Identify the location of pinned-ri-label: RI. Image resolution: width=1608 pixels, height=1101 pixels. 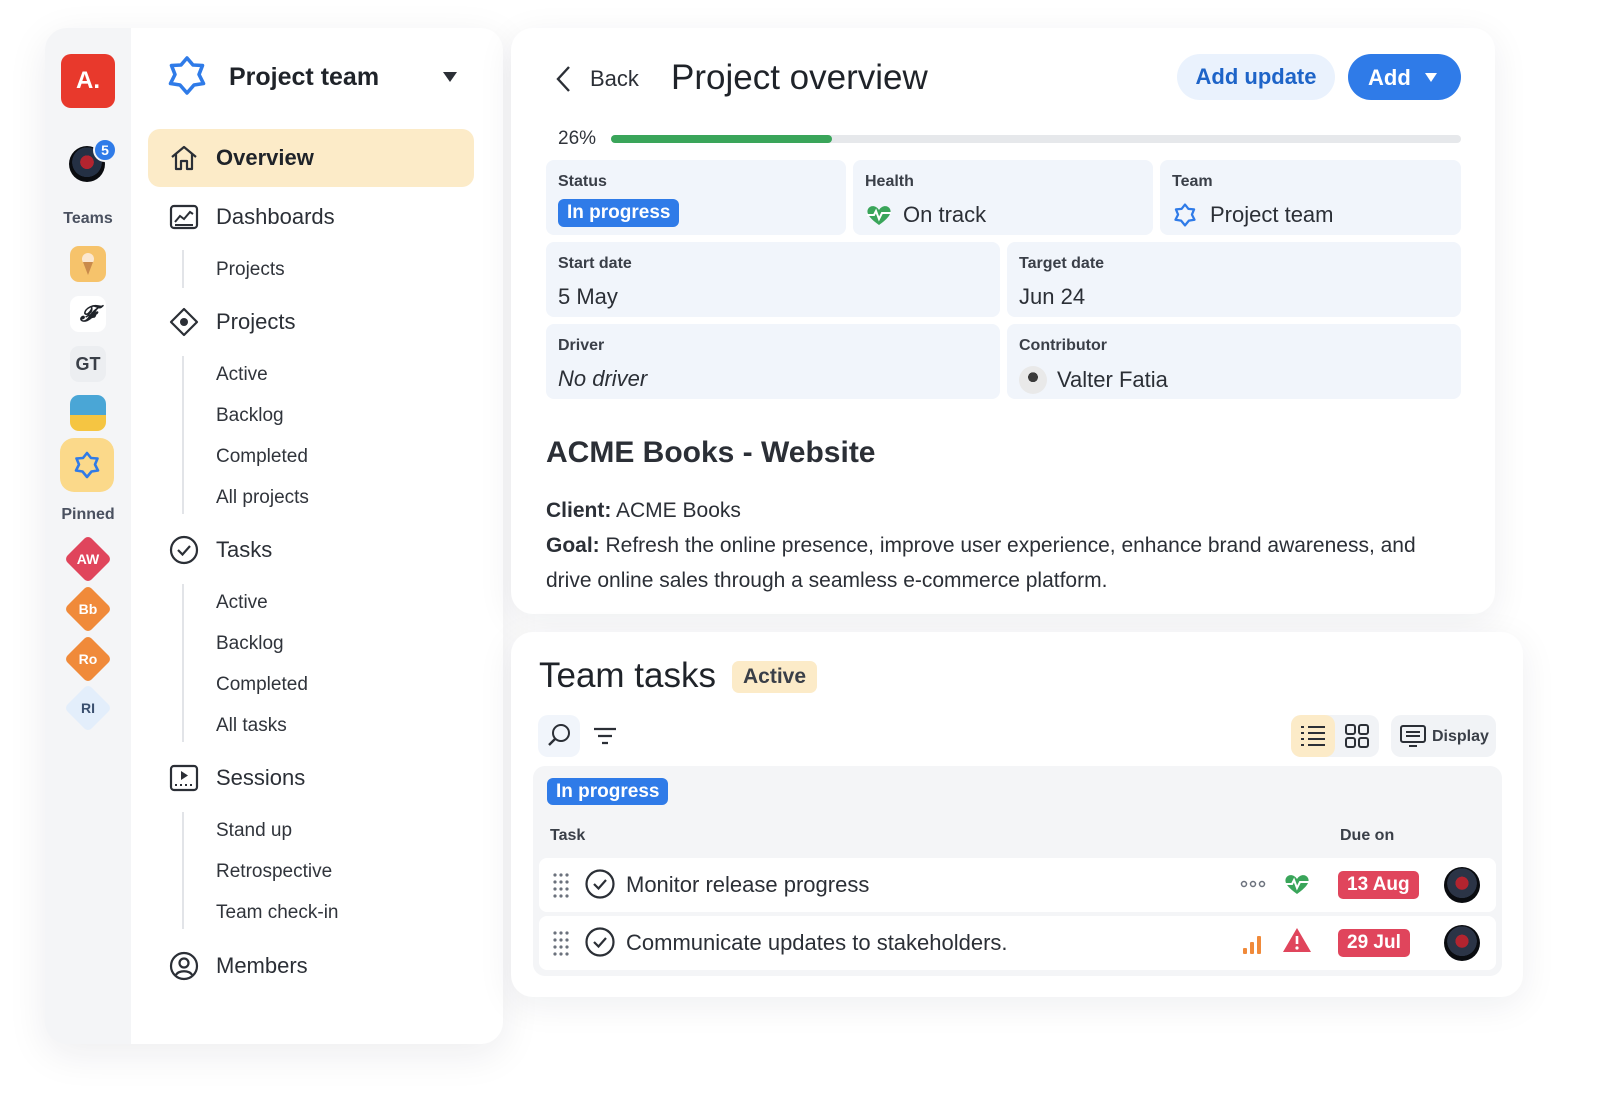
(88, 708).